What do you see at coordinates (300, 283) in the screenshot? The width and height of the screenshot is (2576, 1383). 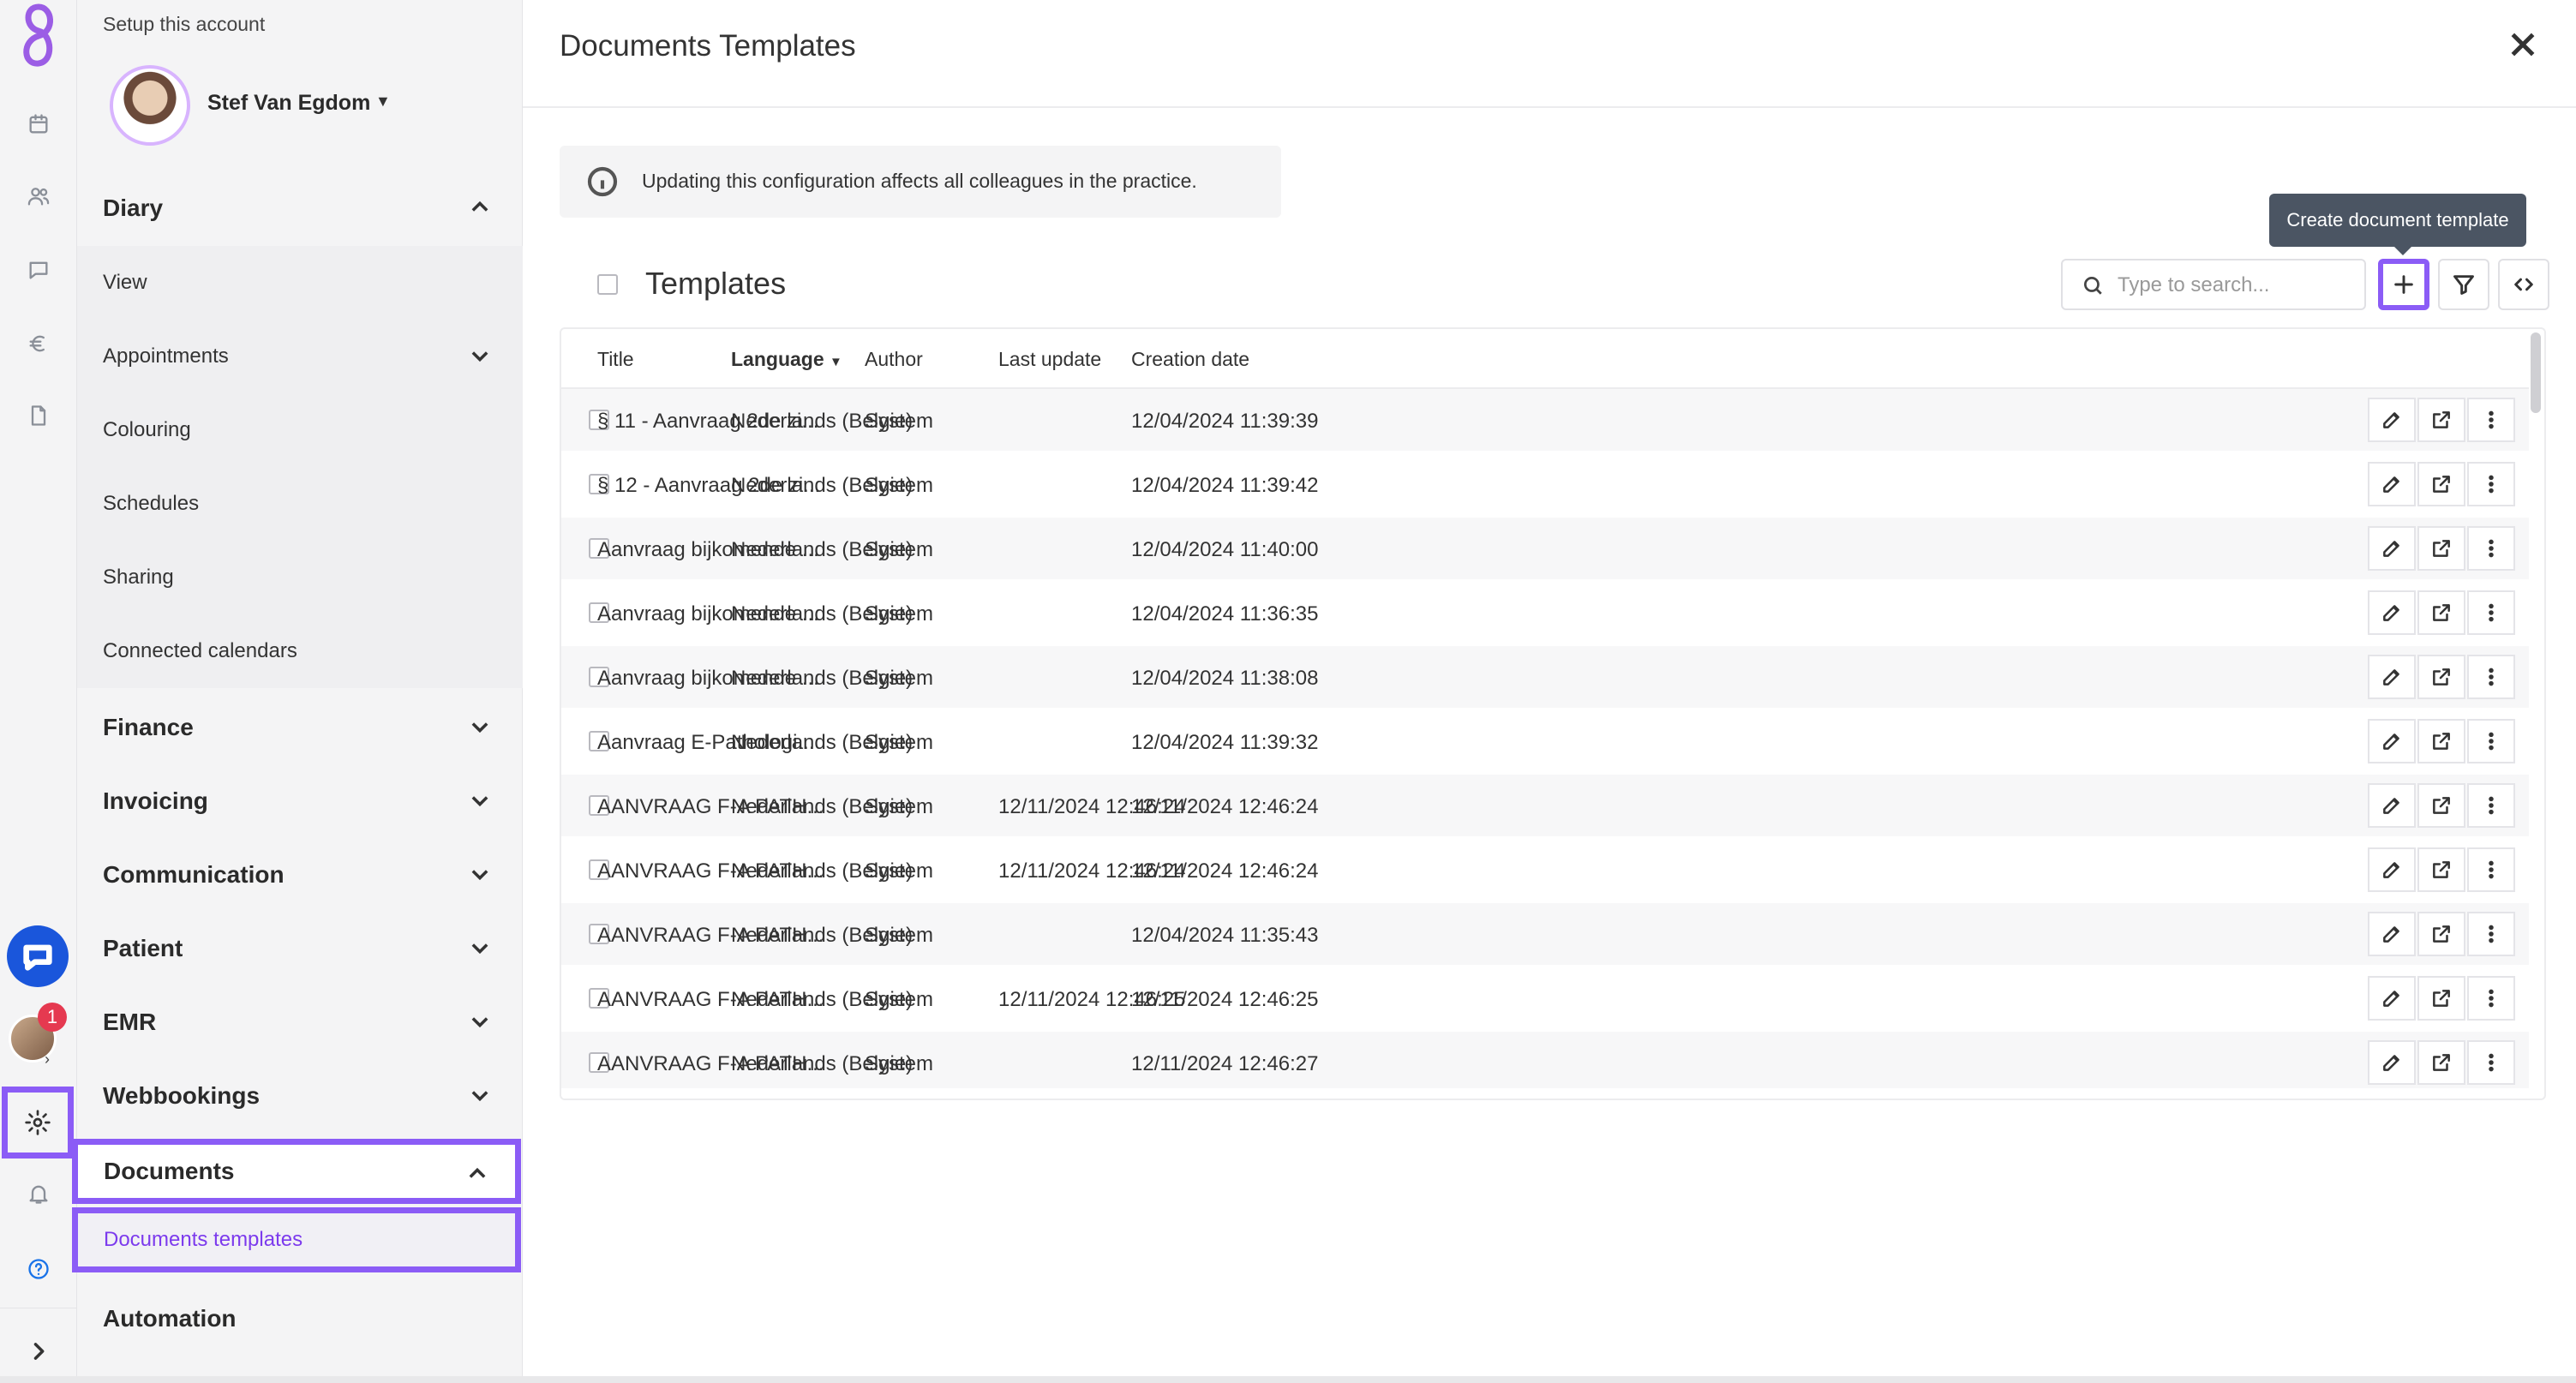 I see `sidebar-item-view: View` at bounding box center [300, 283].